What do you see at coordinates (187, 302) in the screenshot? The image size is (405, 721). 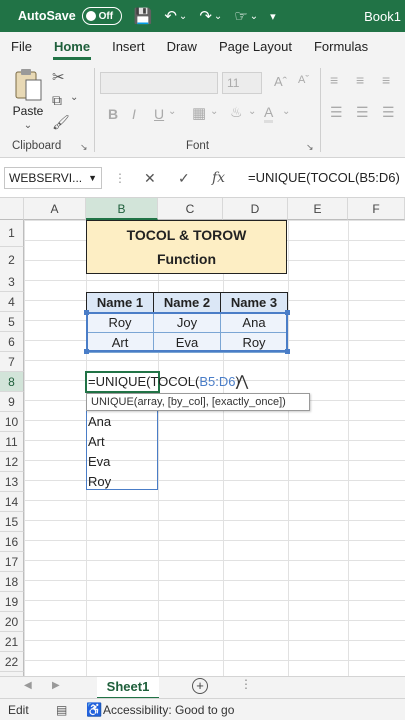 I see `table-header-cell: Name 2` at bounding box center [187, 302].